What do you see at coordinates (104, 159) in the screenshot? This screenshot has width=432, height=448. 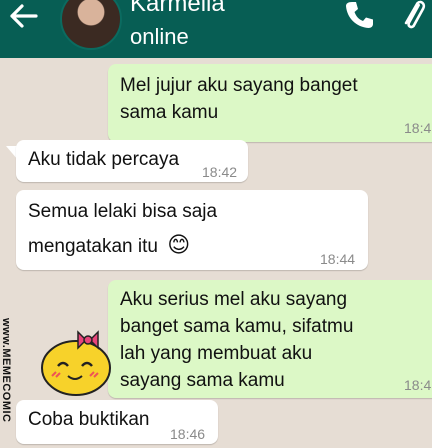 I see `message-line: Aku tidak percaya` at bounding box center [104, 159].